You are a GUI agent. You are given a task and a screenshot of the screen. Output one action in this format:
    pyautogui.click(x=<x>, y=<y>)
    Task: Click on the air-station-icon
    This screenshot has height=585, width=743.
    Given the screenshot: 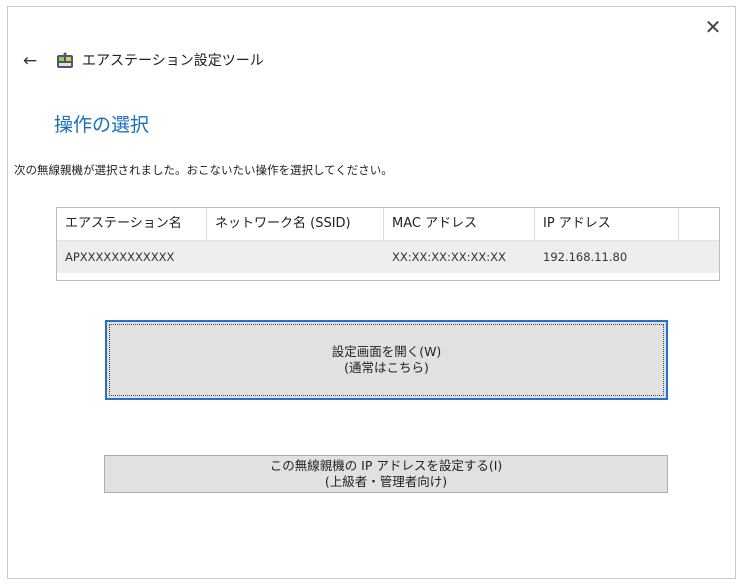 What is the action you would take?
    pyautogui.click(x=65, y=61)
    